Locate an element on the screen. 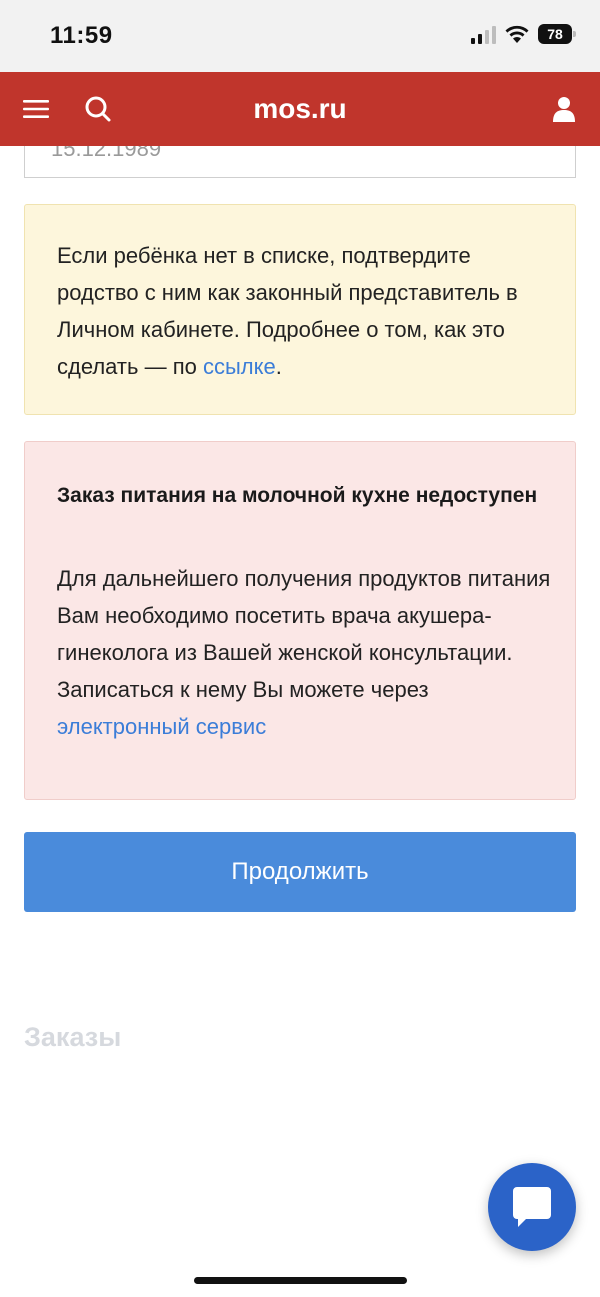  app-header: mos.ru is located at coordinates (300, 109).